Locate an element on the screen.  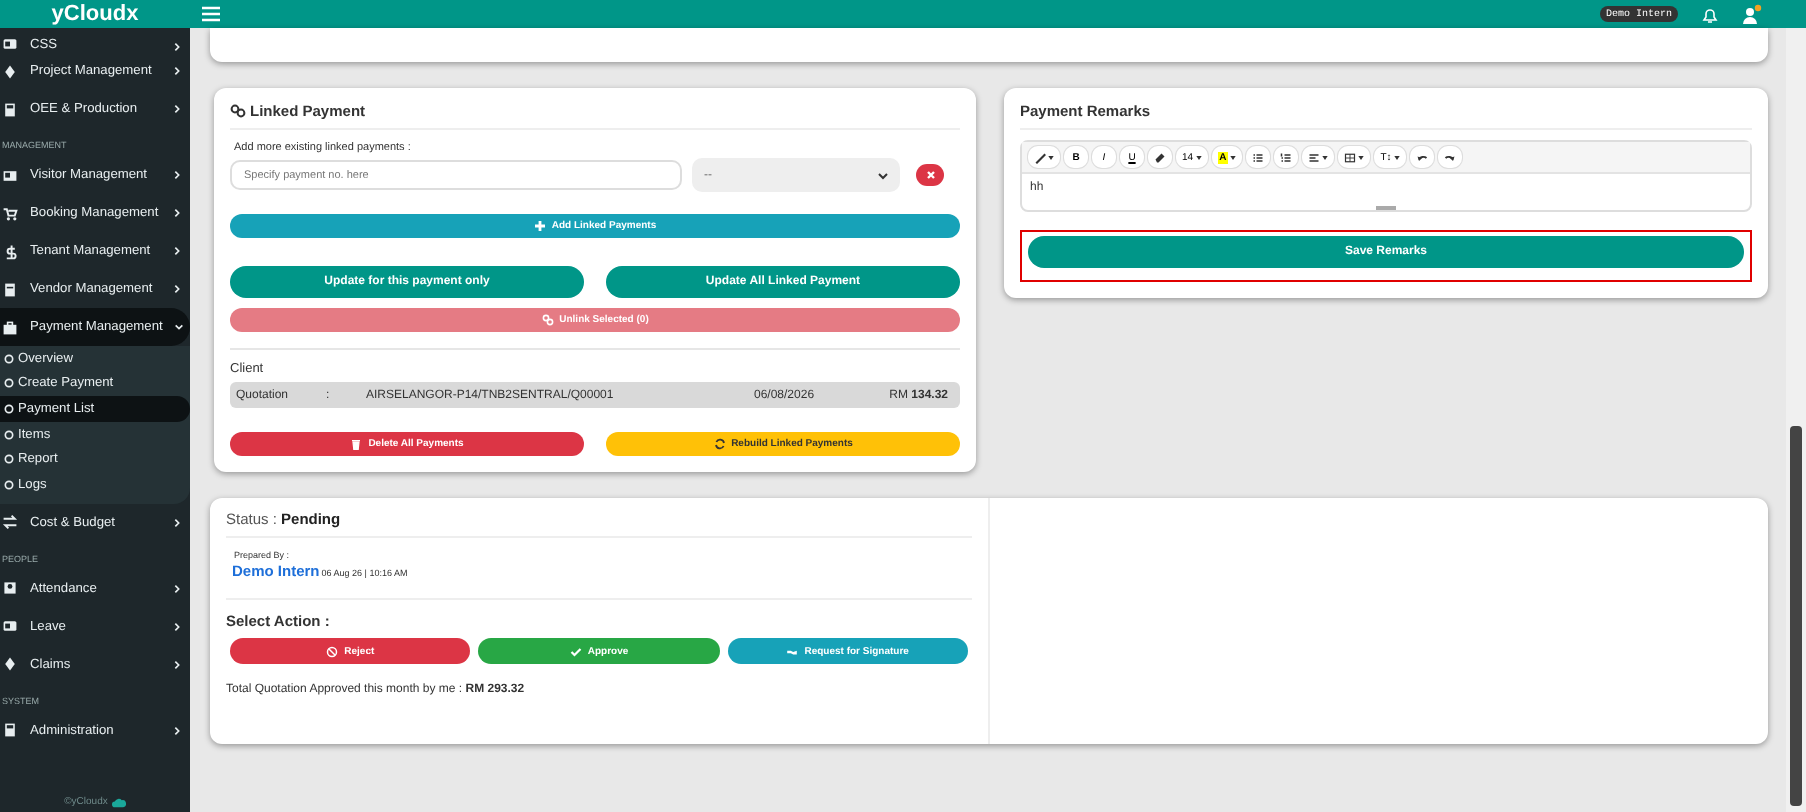
trash-icon is located at coordinates (356, 444).